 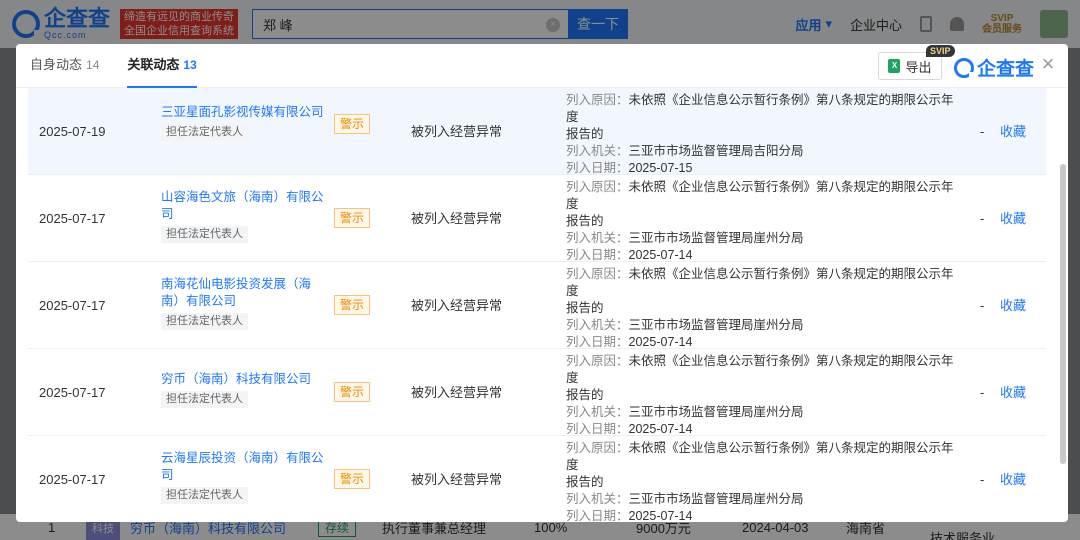 What do you see at coordinates (243, 112) in the screenshot?
I see `company-link: 三亚星面孔影视传媒有限公司` at bounding box center [243, 112].